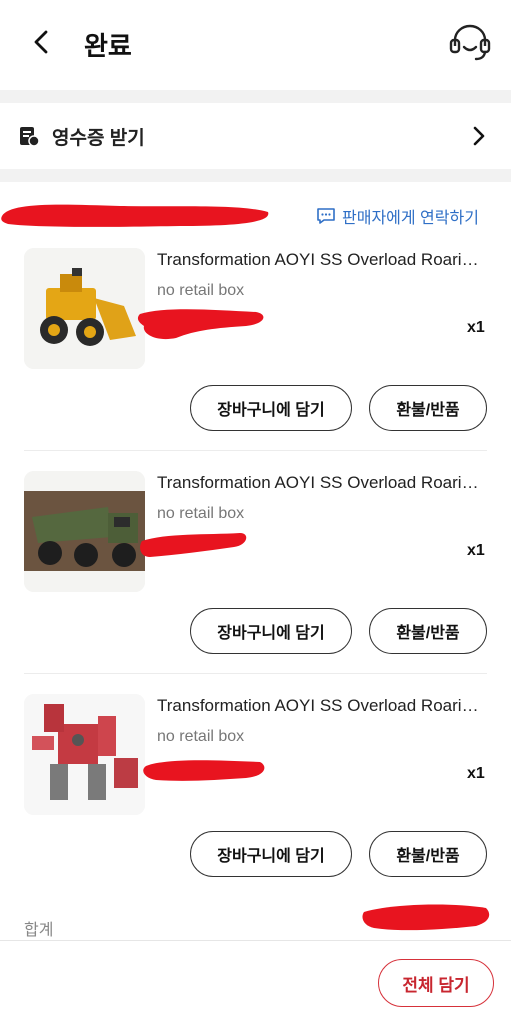 This screenshot has height=1025, width=511. What do you see at coordinates (84, 531) in the screenshot?
I see `green-dump-truck-image` at bounding box center [84, 531].